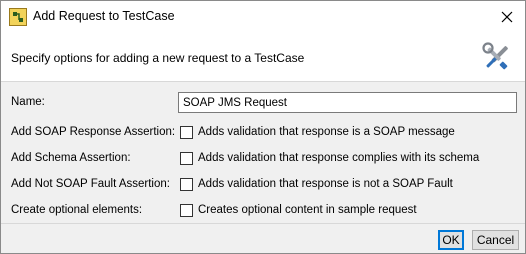  What do you see at coordinates (186, 210) in the screenshot?
I see `optional-elements-checkbox` at bounding box center [186, 210].